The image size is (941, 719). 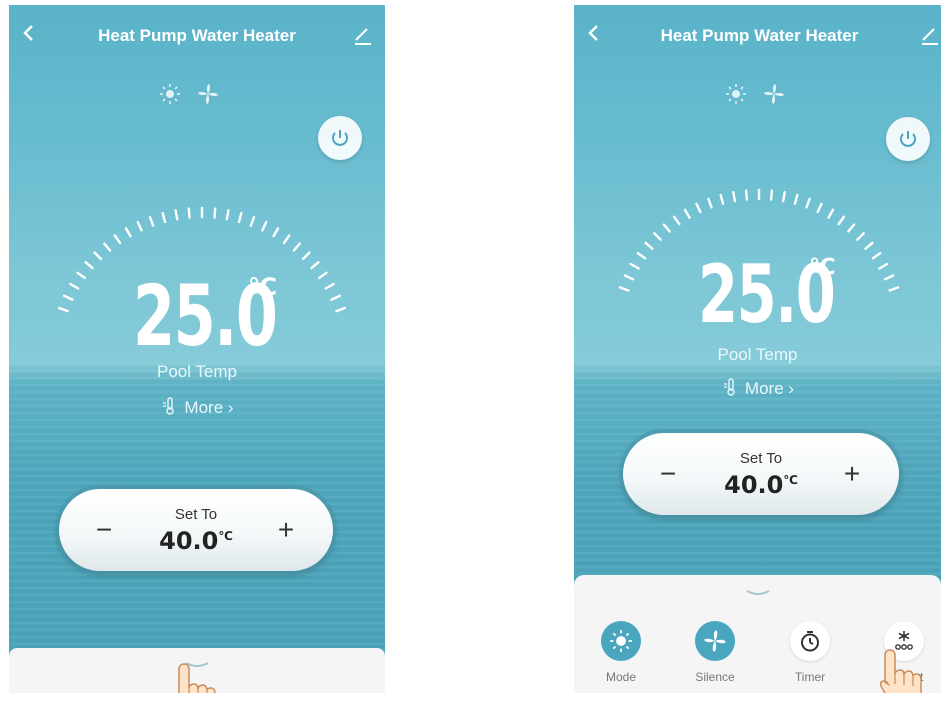 I want to click on function-timer-button: Timer, so click(x=810, y=652).